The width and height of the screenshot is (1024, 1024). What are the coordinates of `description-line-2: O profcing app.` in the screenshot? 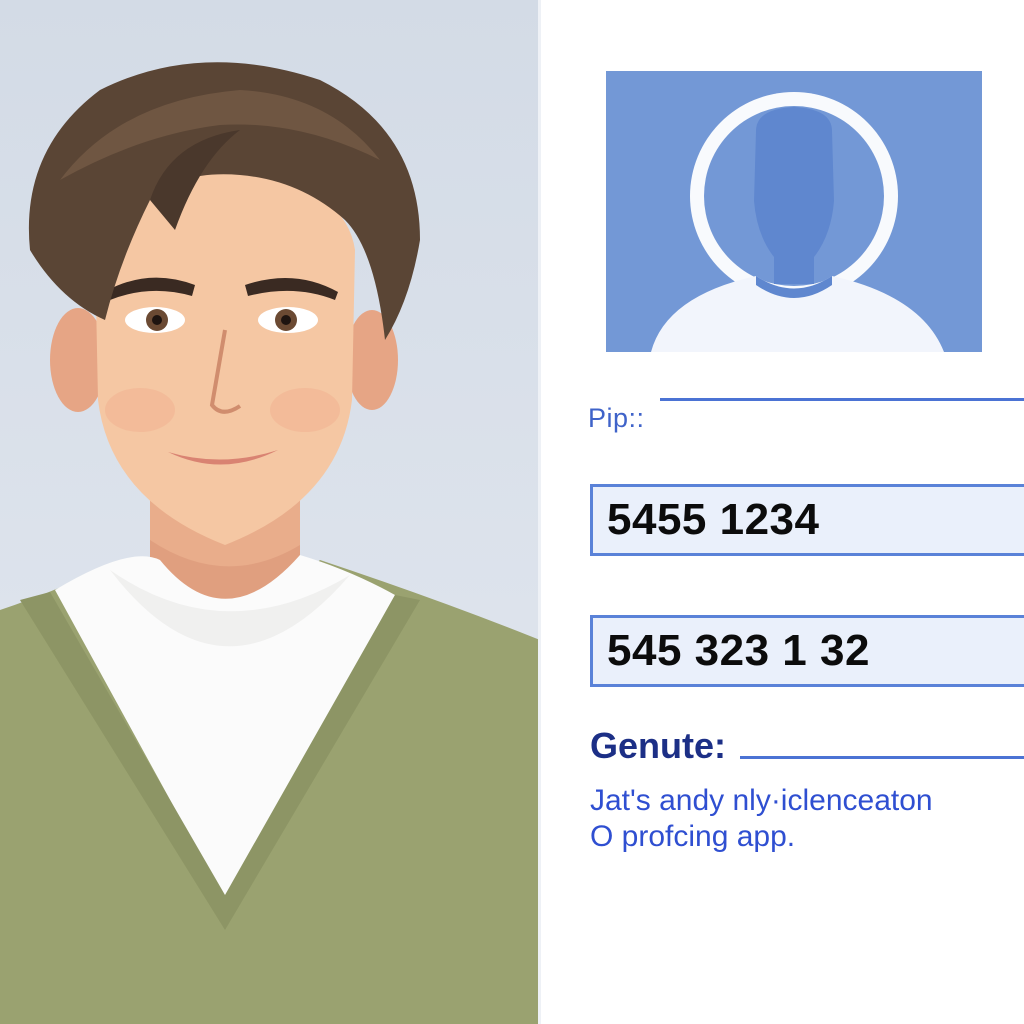 It's located at (693, 836).